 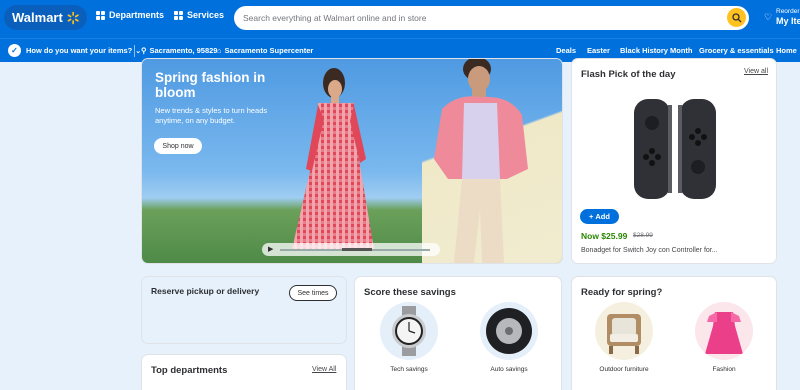 What do you see at coordinates (219, 50) in the screenshot?
I see `store-icon: ⌂` at bounding box center [219, 50].